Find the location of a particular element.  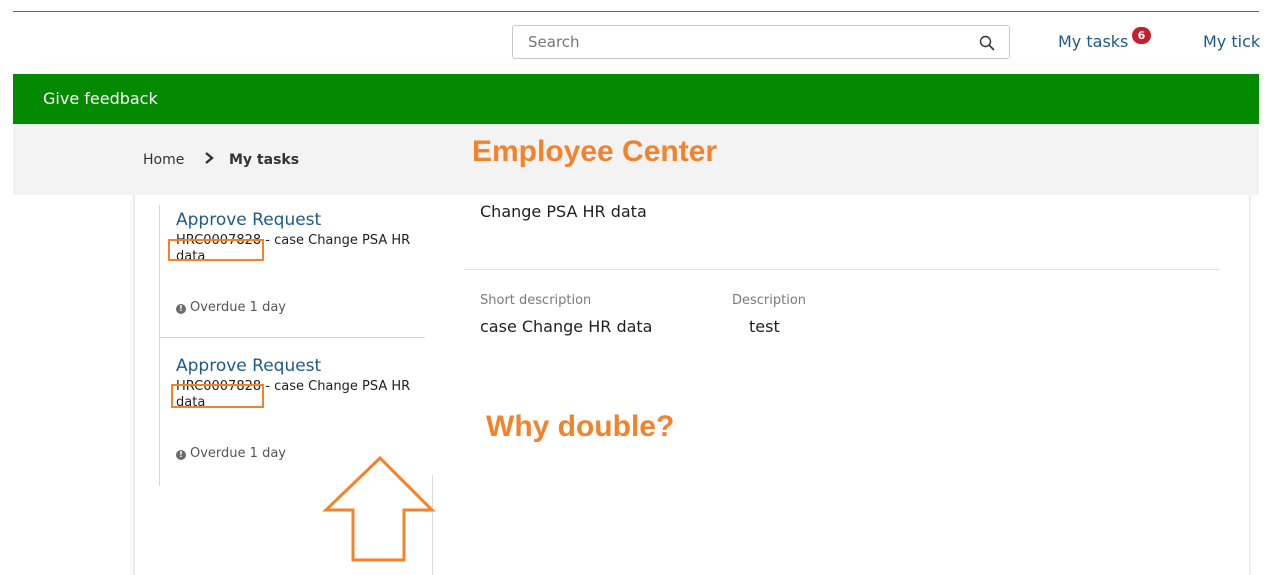

search-box is located at coordinates (761, 42).